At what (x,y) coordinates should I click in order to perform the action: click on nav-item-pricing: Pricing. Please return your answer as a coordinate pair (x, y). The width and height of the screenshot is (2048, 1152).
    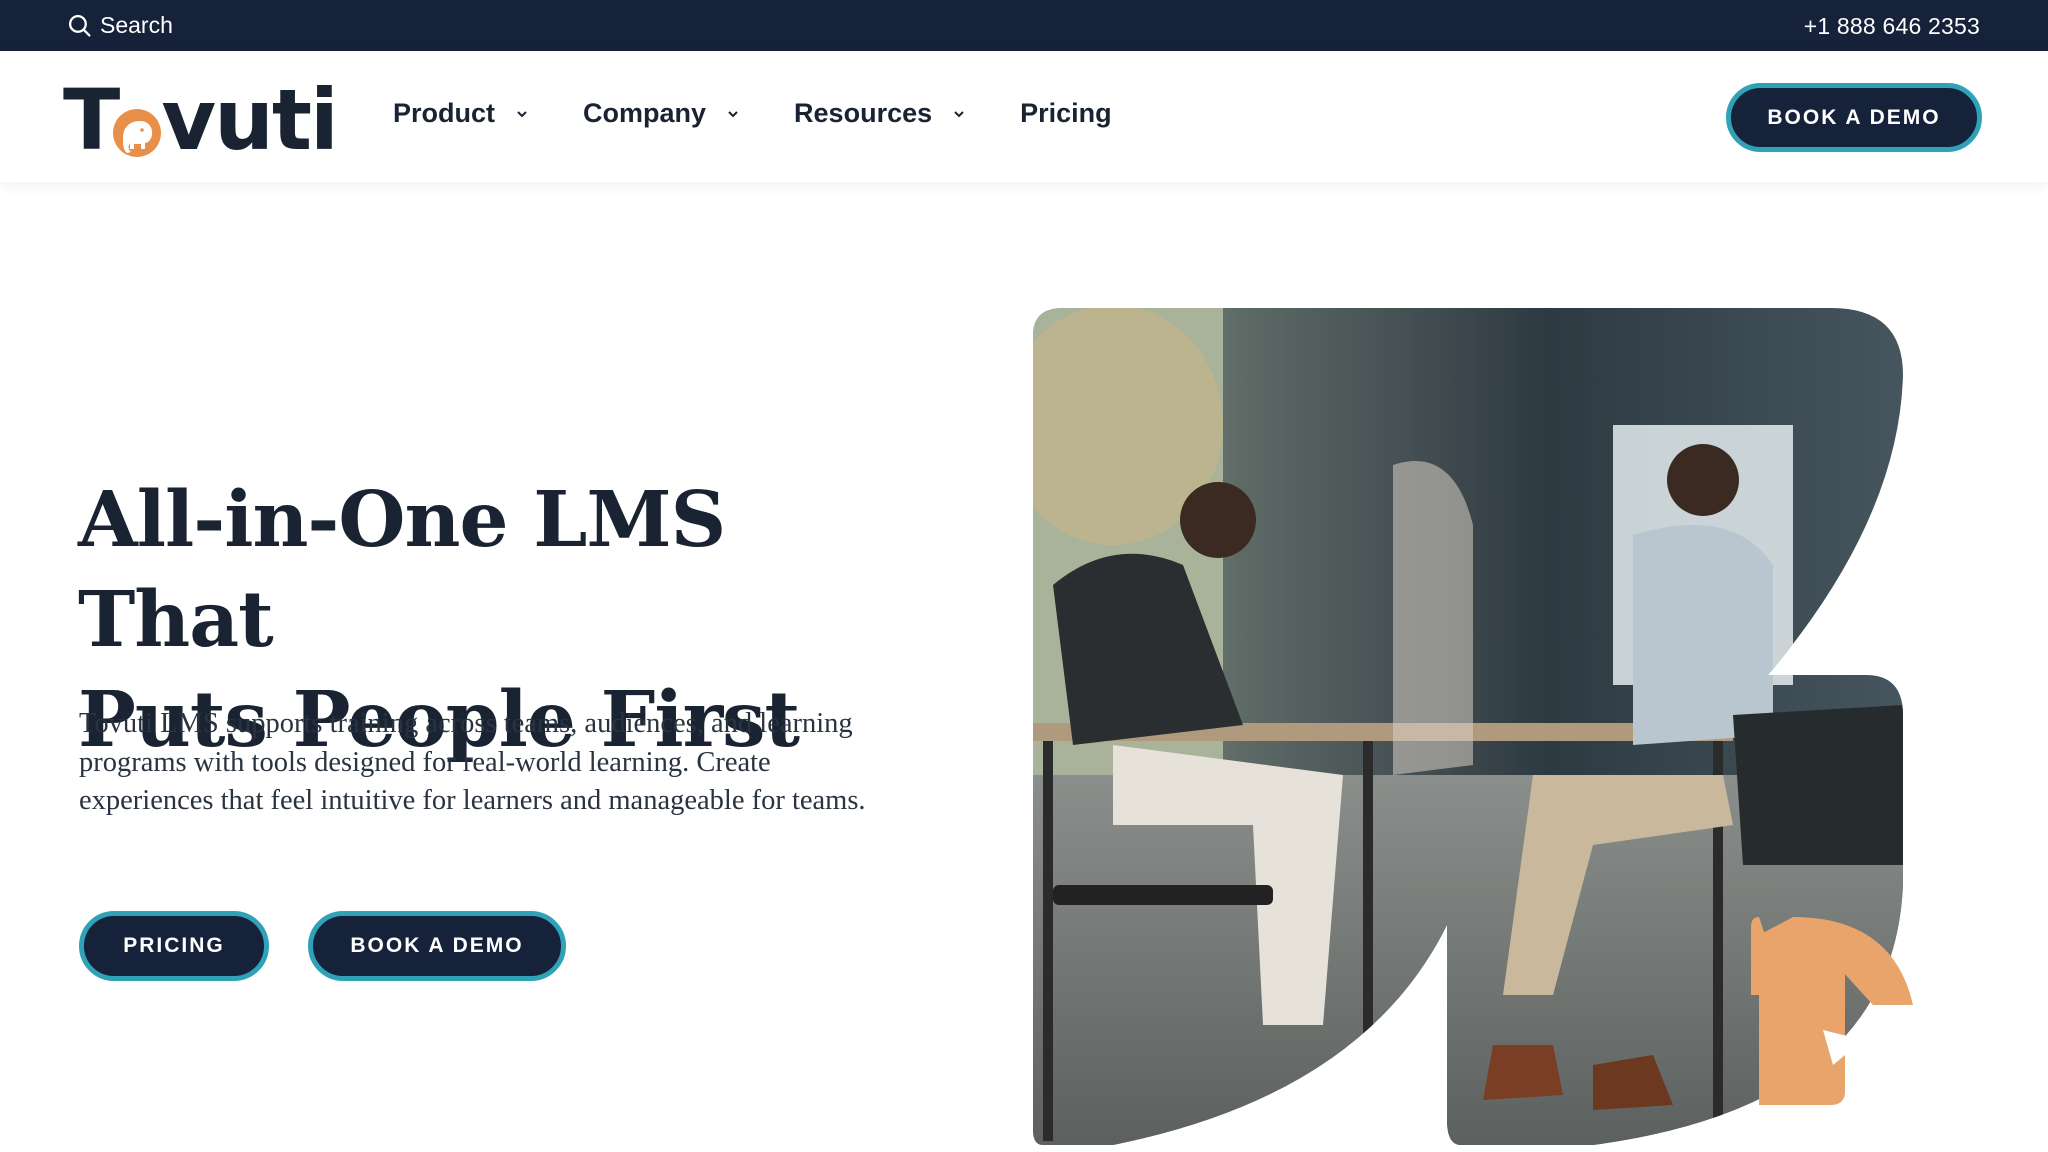
    Looking at the image, I should click on (1066, 113).